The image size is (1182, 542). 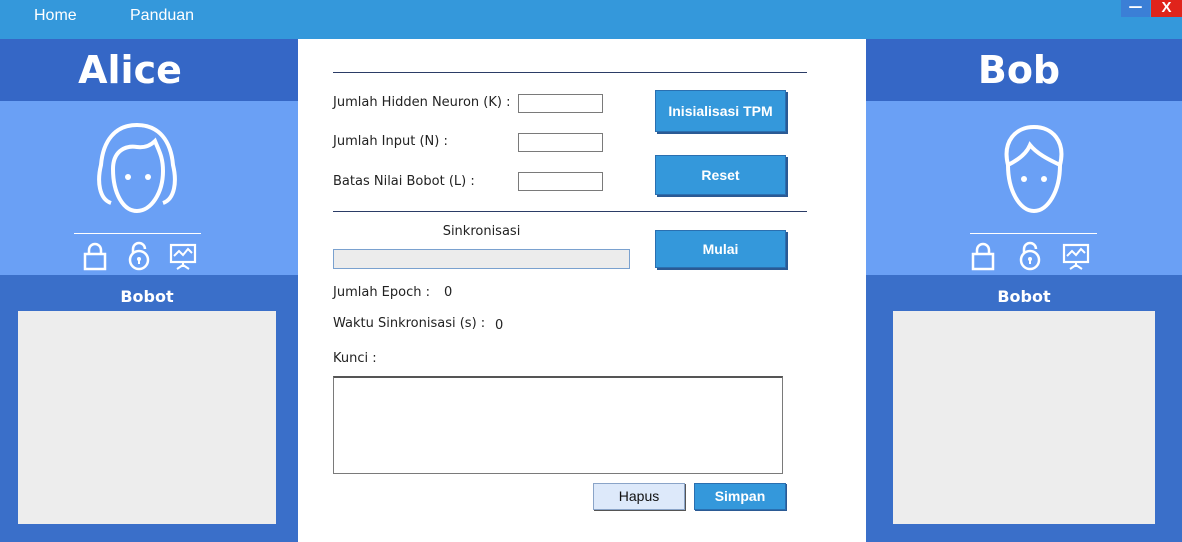 What do you see at coordinates (591, 19) in the screenshot?
I see `menu-bar: Home Panduan` at bounding box center [591, 19].